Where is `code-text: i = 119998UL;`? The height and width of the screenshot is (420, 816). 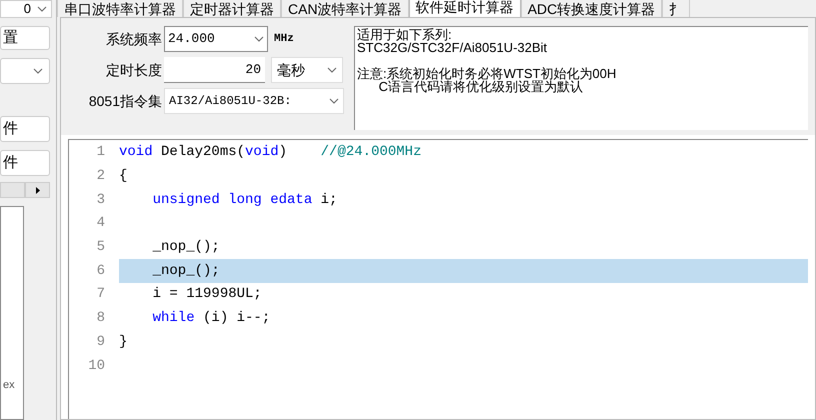
code-text: i = 119998UL; is located at coordinates (207, 294).